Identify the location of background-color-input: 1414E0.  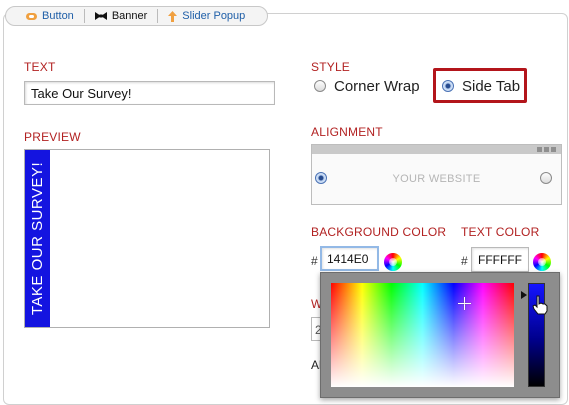
(349, 258).